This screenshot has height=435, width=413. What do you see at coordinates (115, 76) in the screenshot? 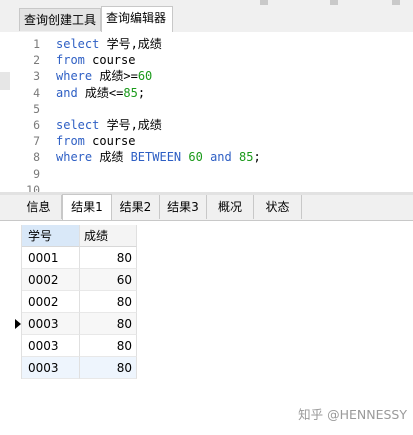
I see `sql-text: 成绩>=` at bounding box center [115, 76].